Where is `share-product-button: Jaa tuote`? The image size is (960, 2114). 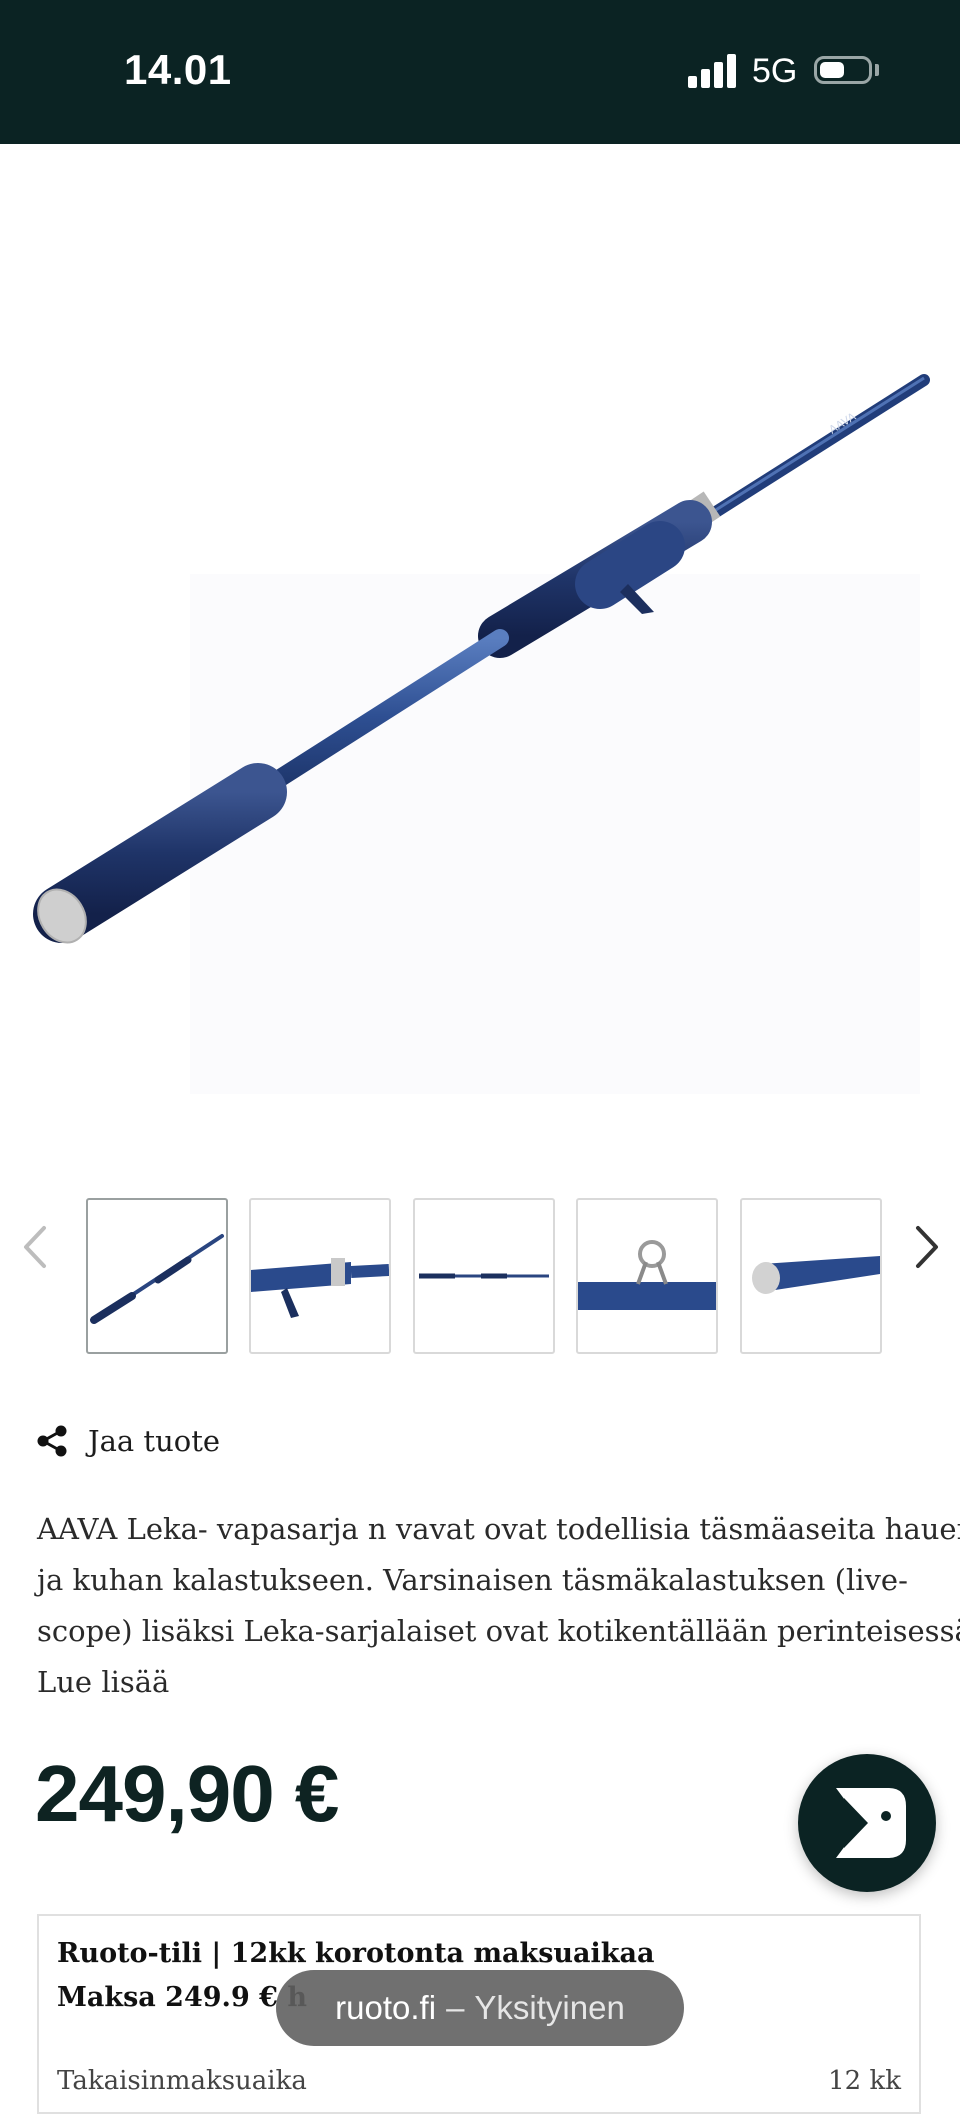 share-product-button: Jaa tuote is located at coordinates (128, 1441).